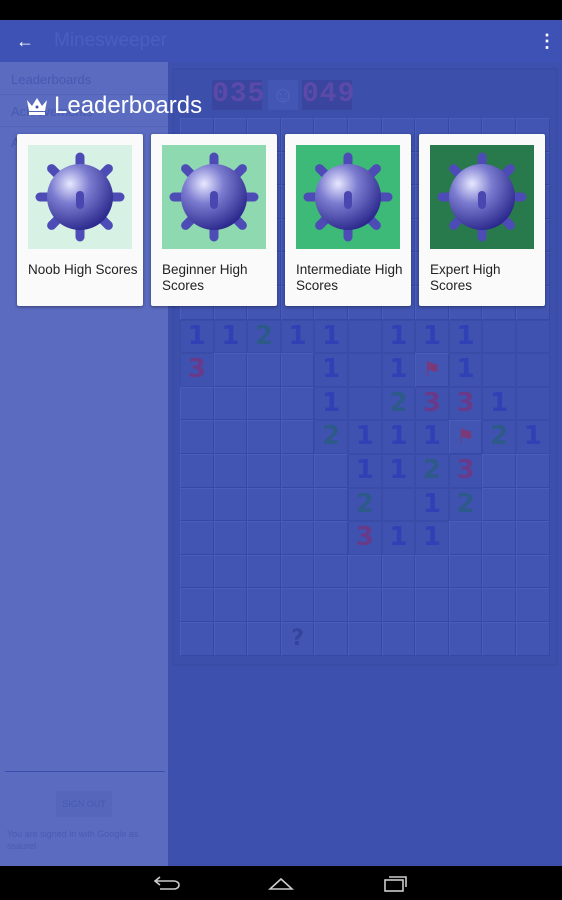 The height and width of the screenshot is (900, 562). I want to click on smiley-icon: ☺, so click(283, 95).